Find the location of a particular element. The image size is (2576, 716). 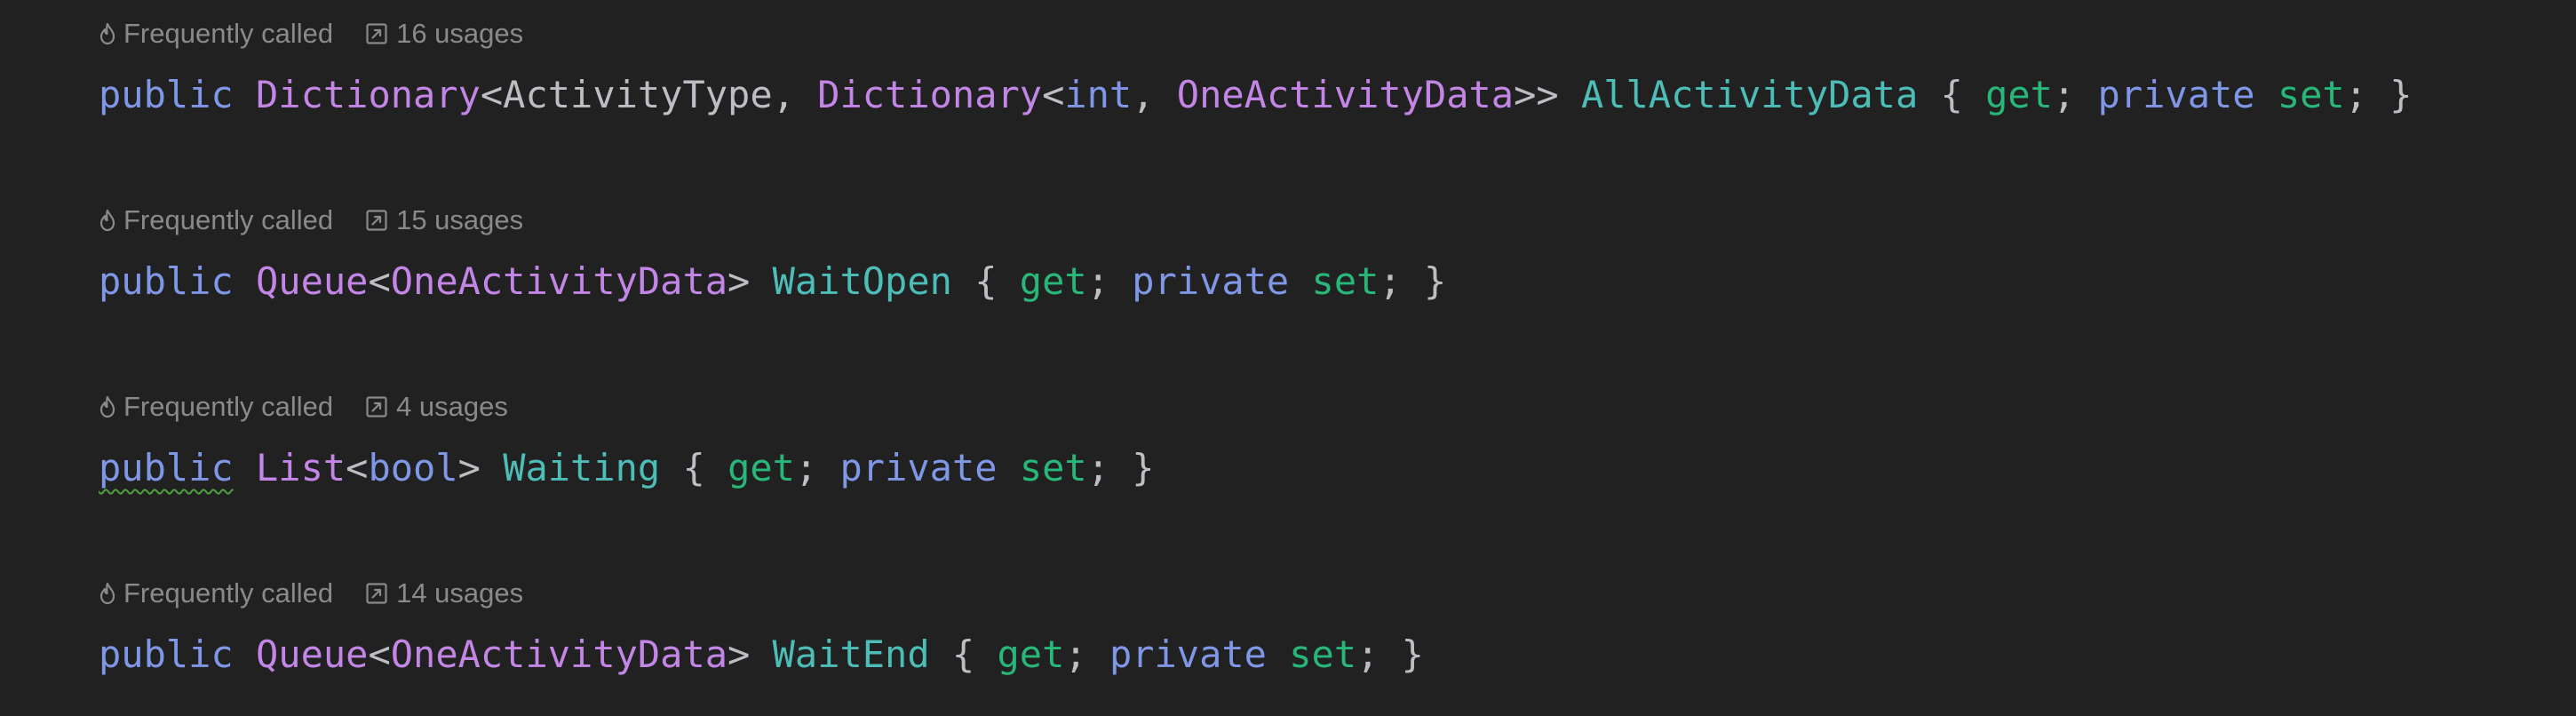

code-token-kw: int is located at coordinates (1098, 94).